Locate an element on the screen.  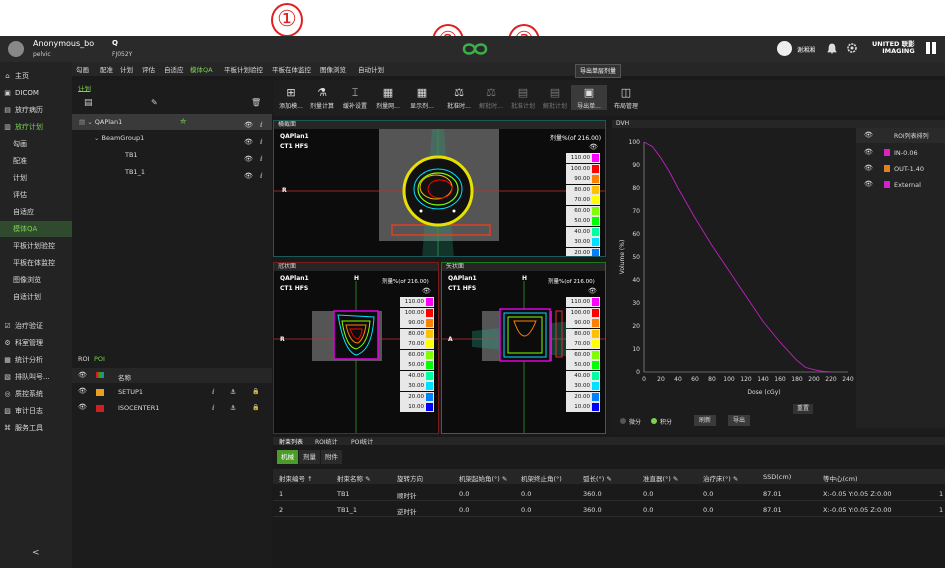
tab-poi-stats: POI统计 is located at coordinates (362, 441).